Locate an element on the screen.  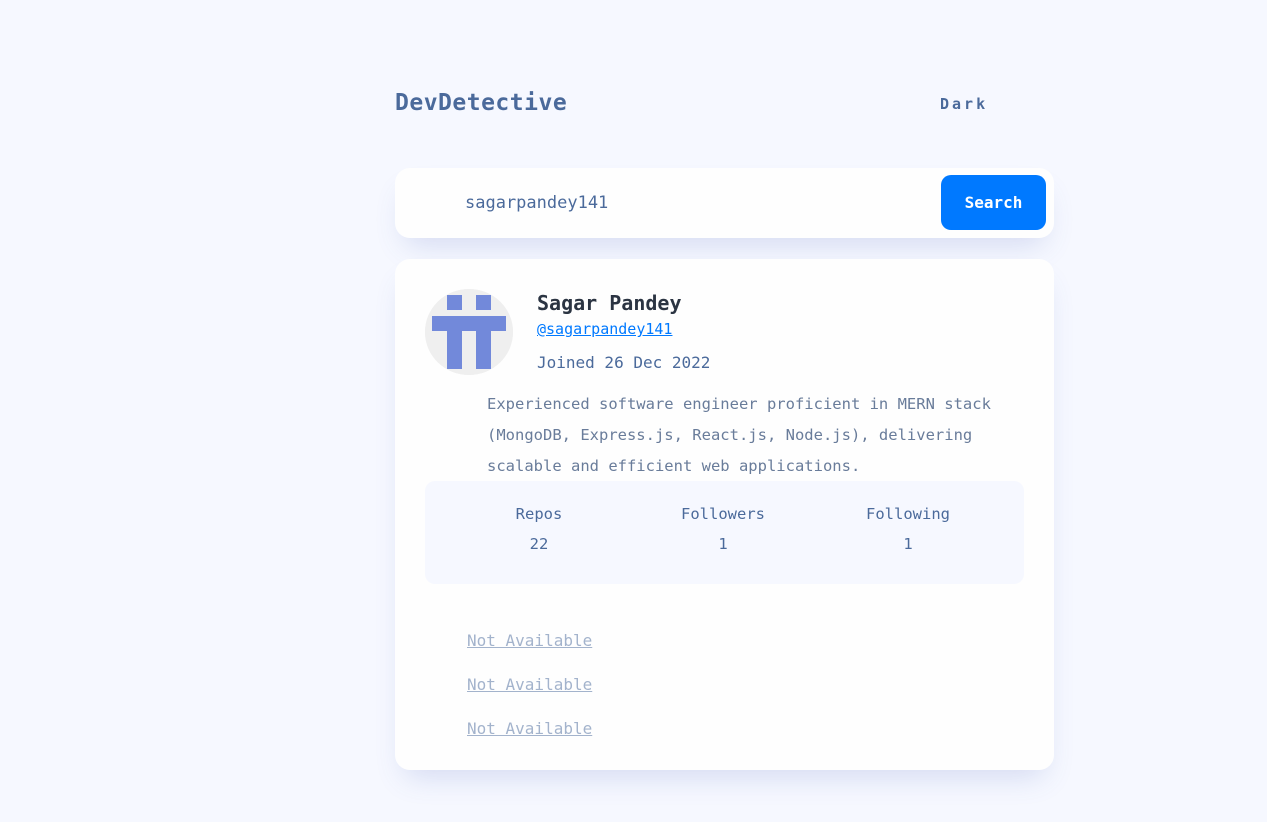
profile-name: Sagar Pandey is located at coordinates (609, 303).